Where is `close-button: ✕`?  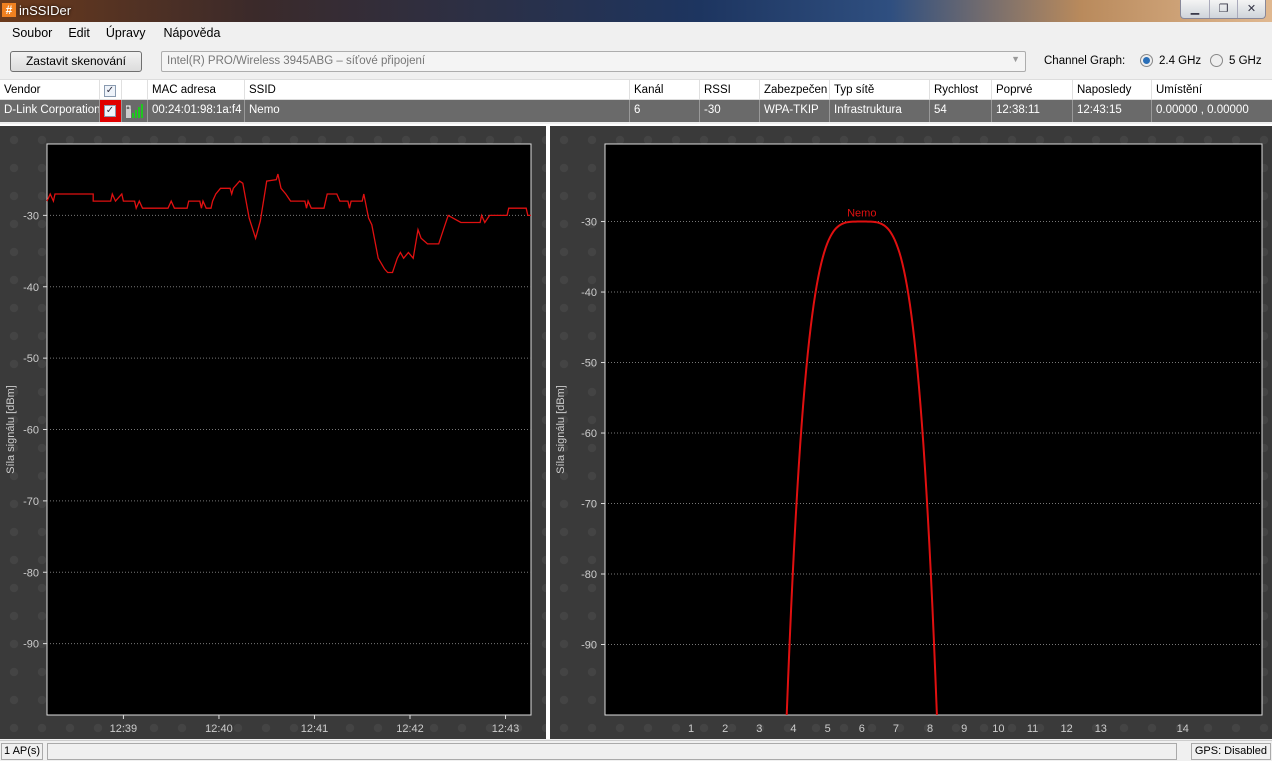 close-button: ✕ is located at coordinates (1251, 9).